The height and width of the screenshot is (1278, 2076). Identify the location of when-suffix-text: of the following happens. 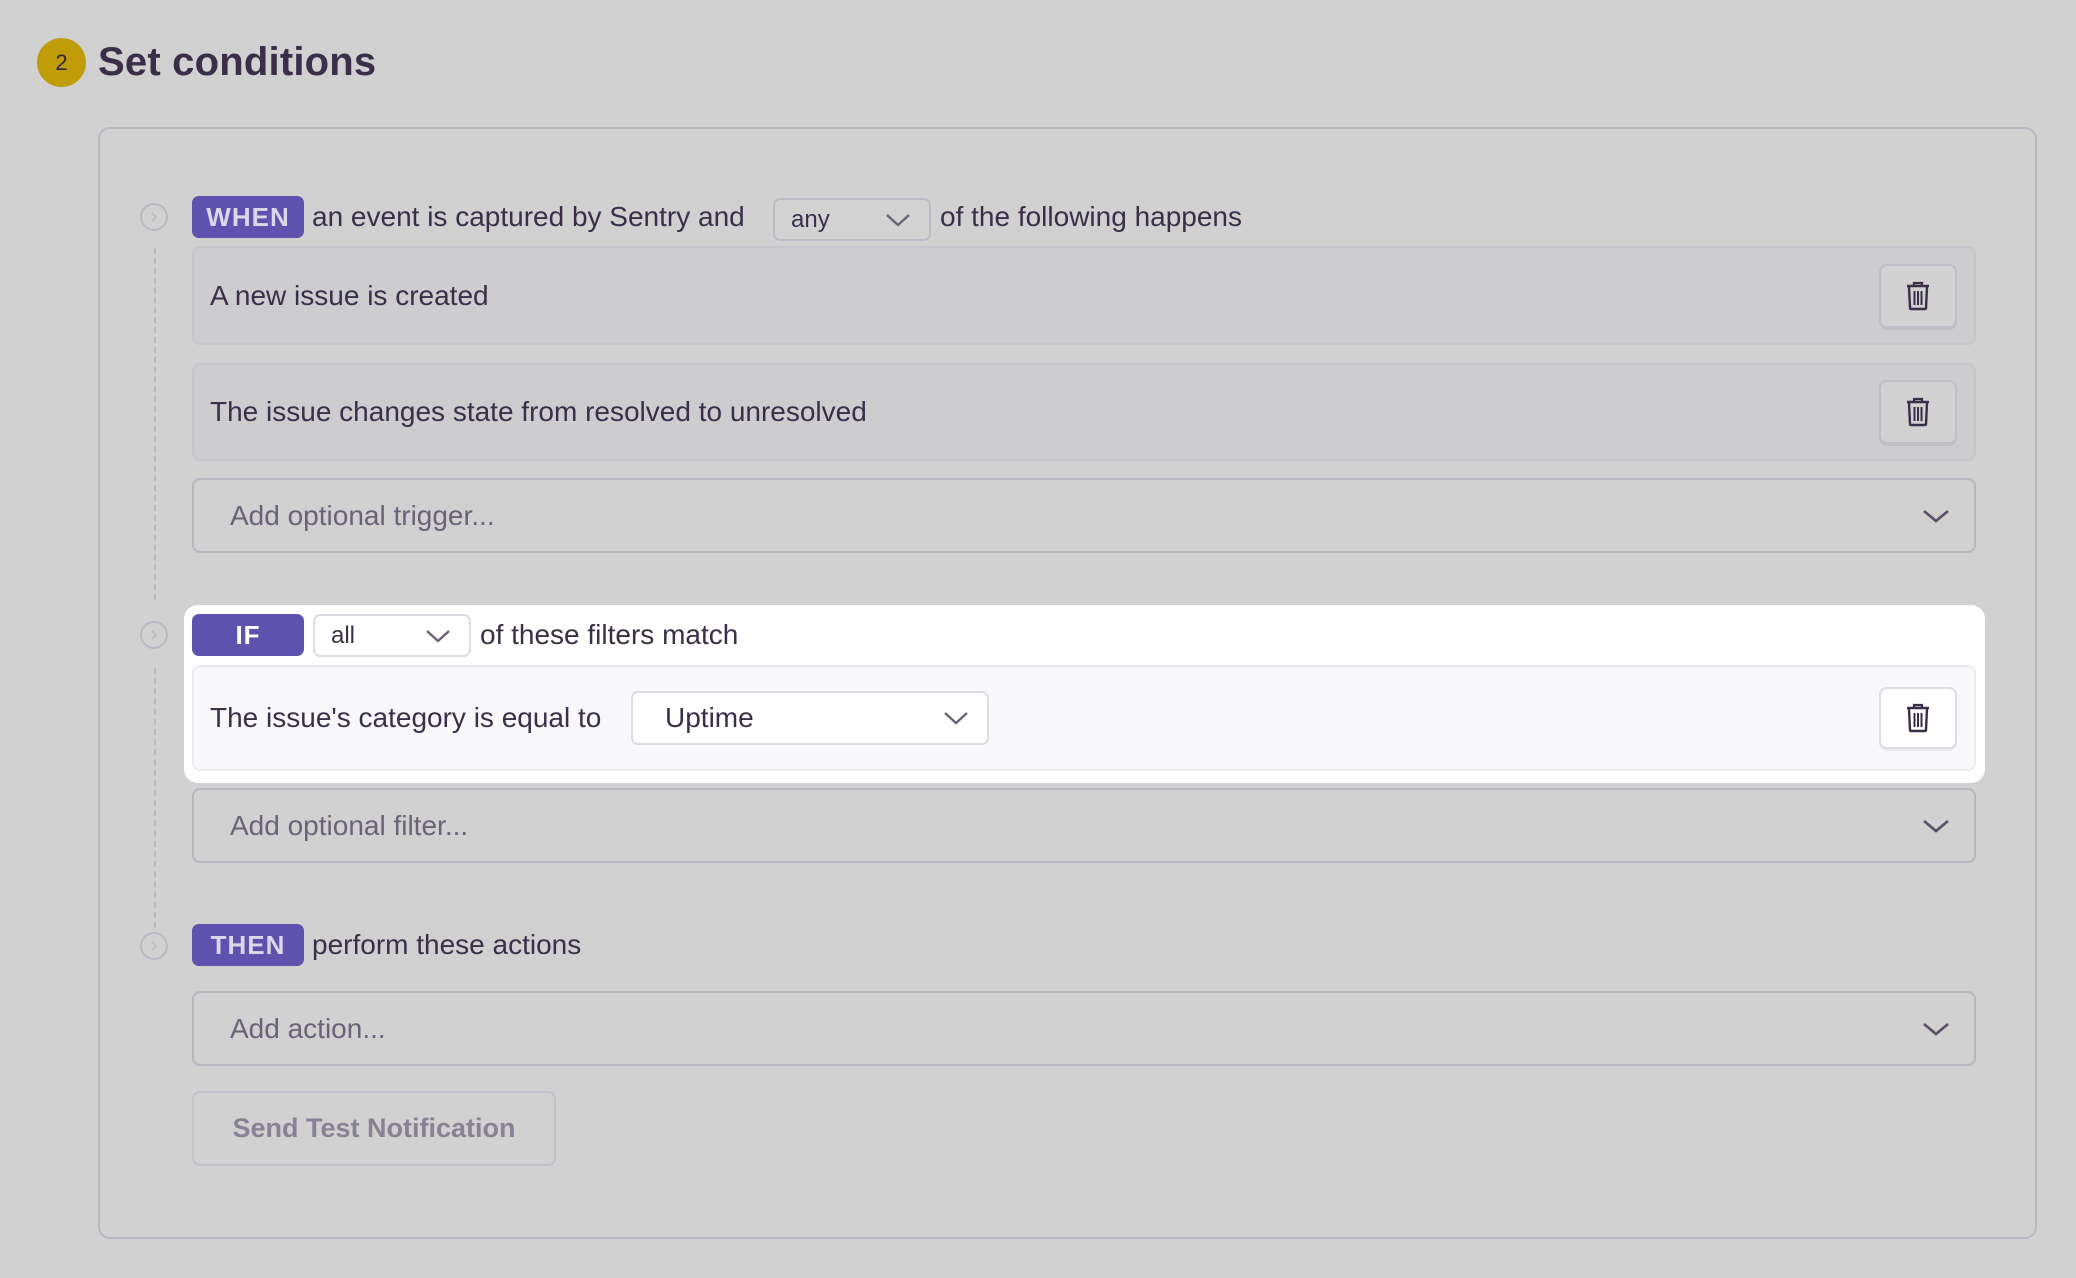
(1091, 216).